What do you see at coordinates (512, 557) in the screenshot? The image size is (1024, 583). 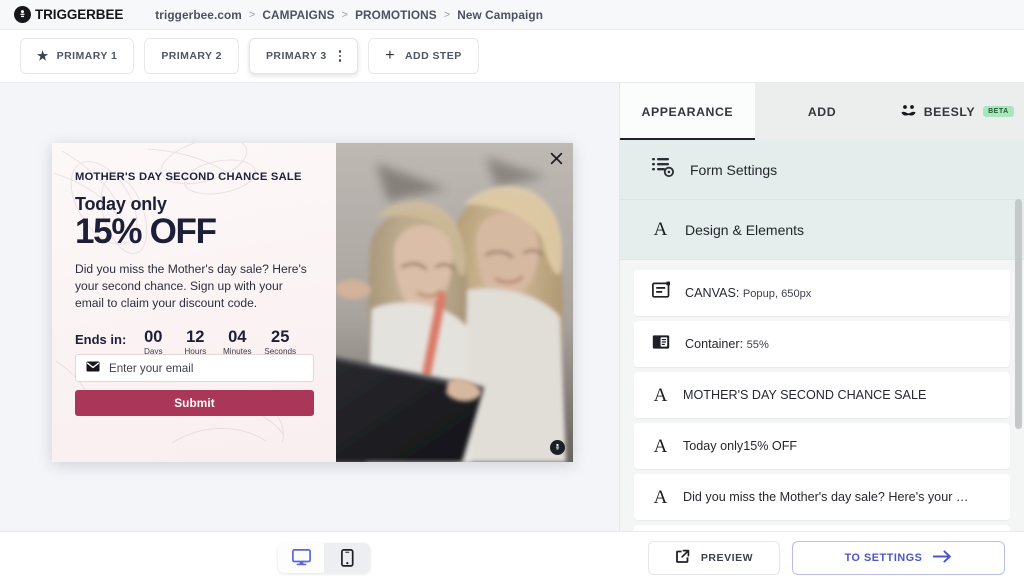 I see `bottom-toolbar: PREVIEW TO SETTINGS` at bounding box center [512, 557].